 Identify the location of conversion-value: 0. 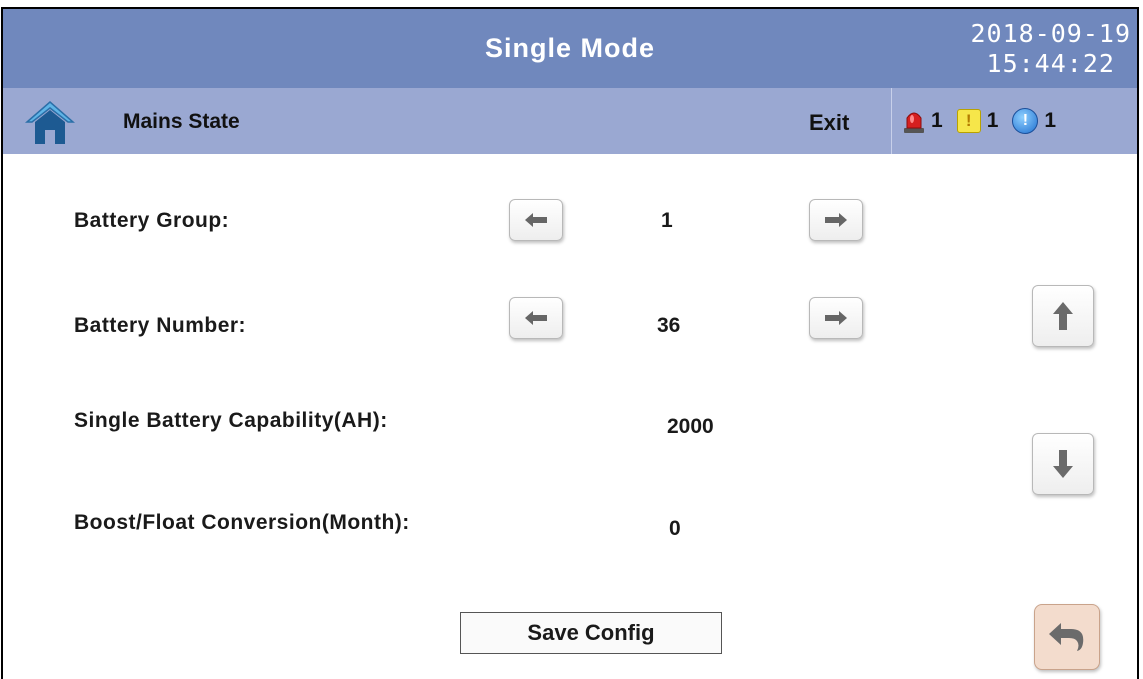
(675, 529).